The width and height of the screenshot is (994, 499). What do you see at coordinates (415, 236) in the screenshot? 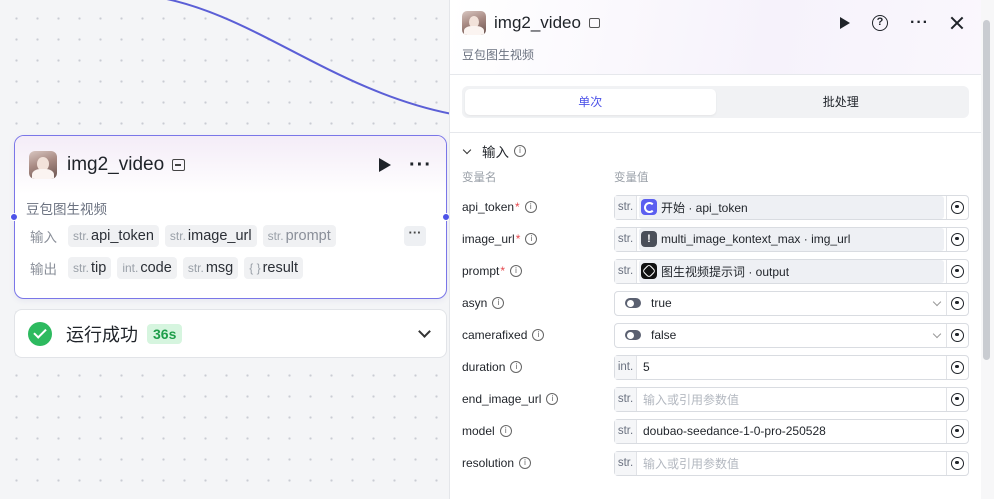
I see `more-inputs-button: ···` at bounding box center [415, 236].